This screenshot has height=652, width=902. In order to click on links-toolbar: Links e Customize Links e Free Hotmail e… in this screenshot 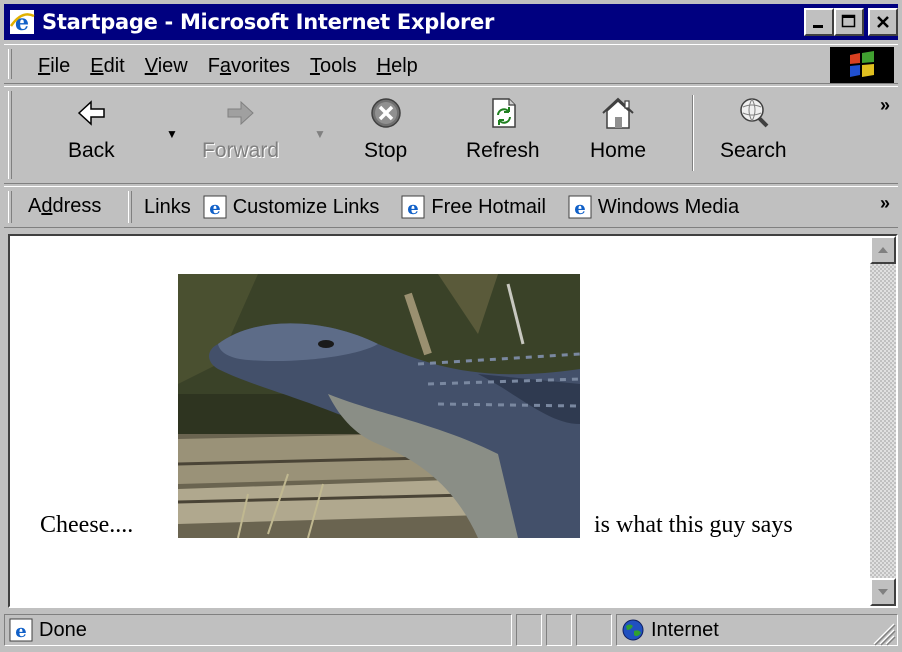, I will do `click(452, 207)`.